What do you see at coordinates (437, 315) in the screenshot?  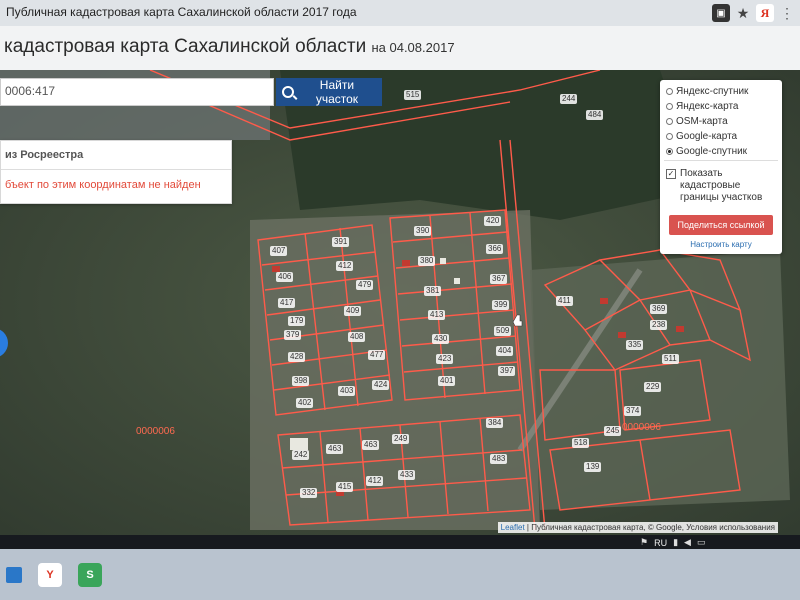 I see `plot-label: 413` at bounding box center [437, 315].